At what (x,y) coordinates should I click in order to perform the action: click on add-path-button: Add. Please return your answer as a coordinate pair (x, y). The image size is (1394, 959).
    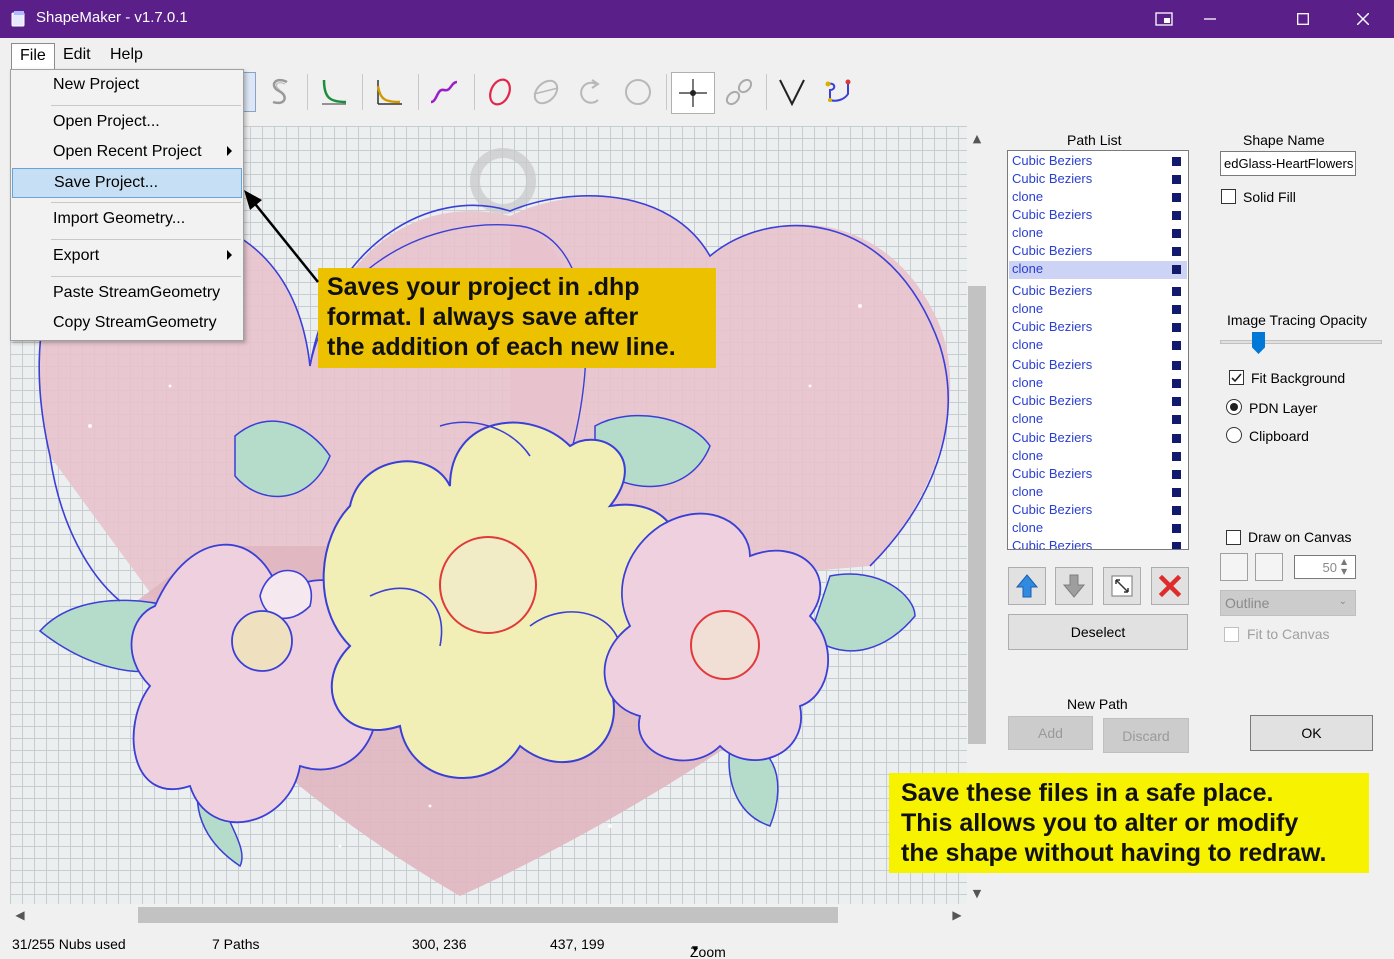
    Looking at the image, I should click on (1050, 733).